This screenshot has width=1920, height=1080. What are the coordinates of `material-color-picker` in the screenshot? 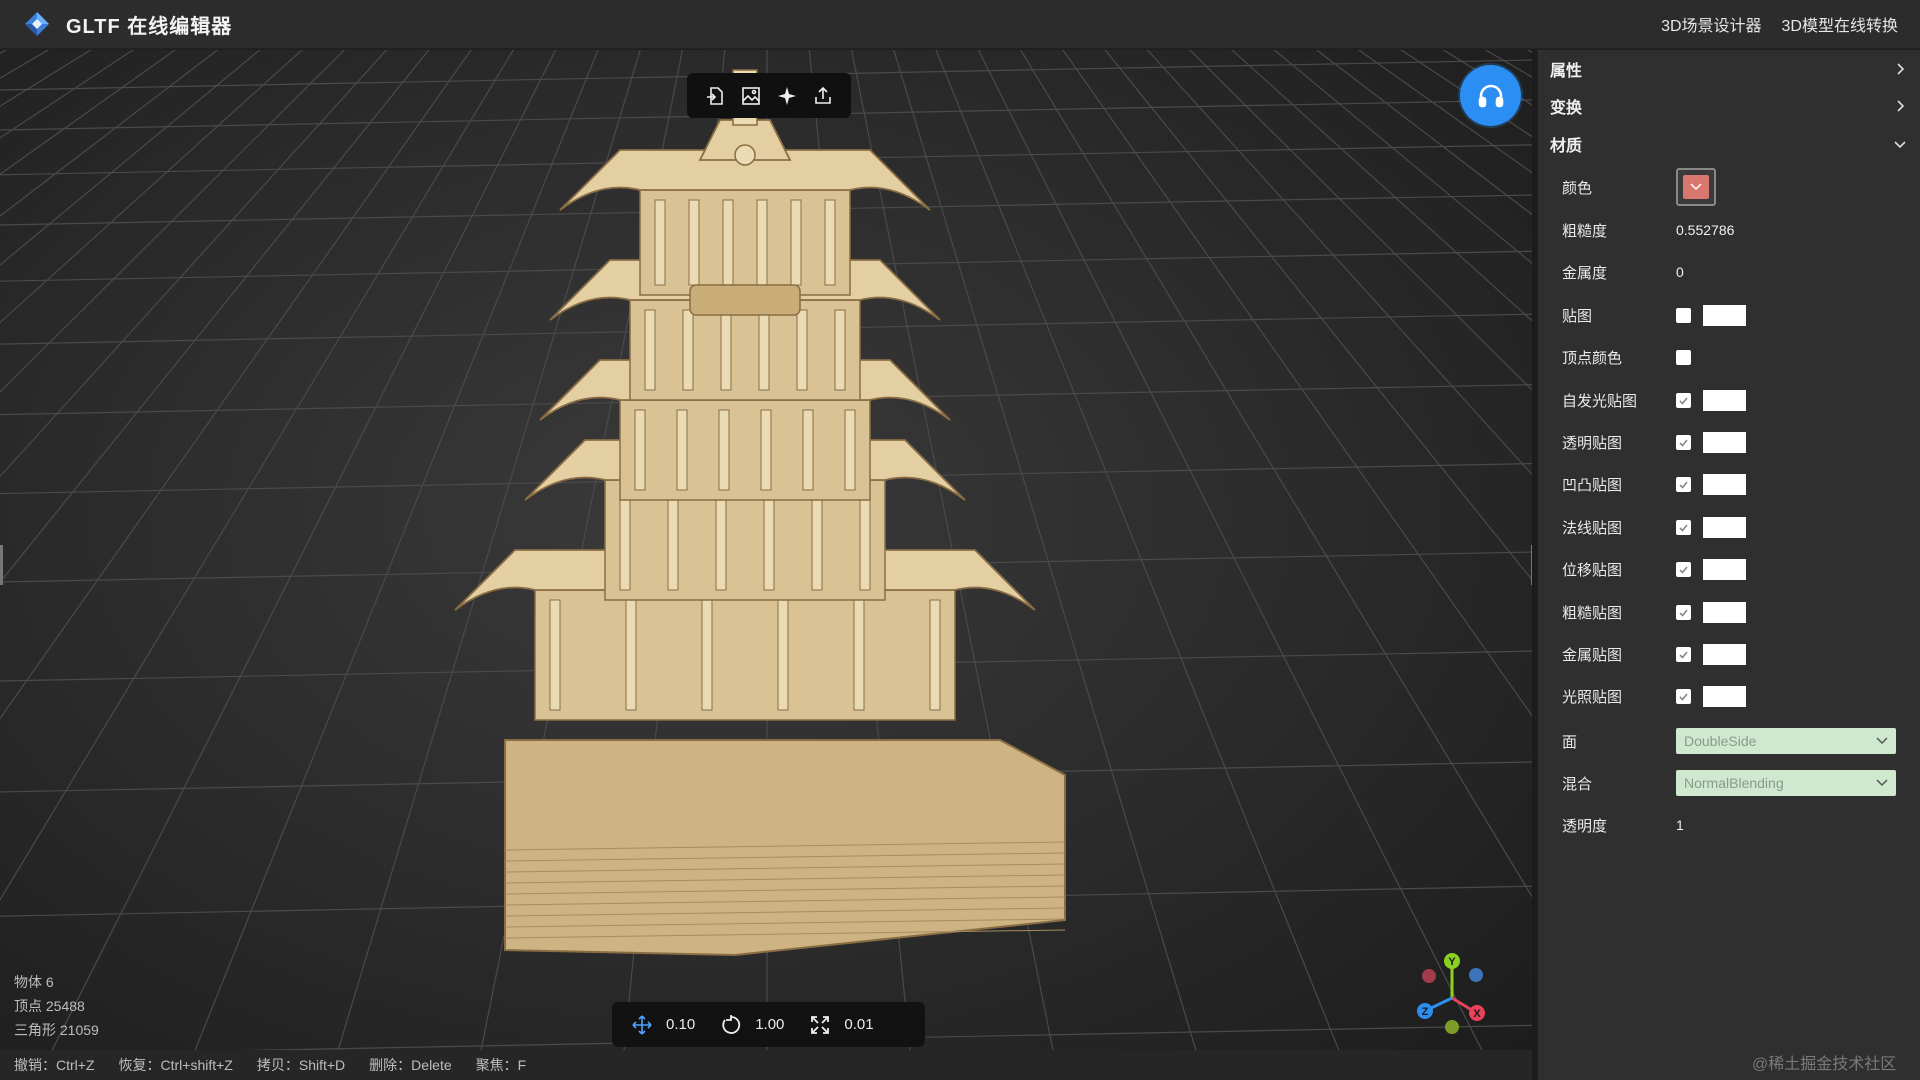 It's located at (1696, 187).